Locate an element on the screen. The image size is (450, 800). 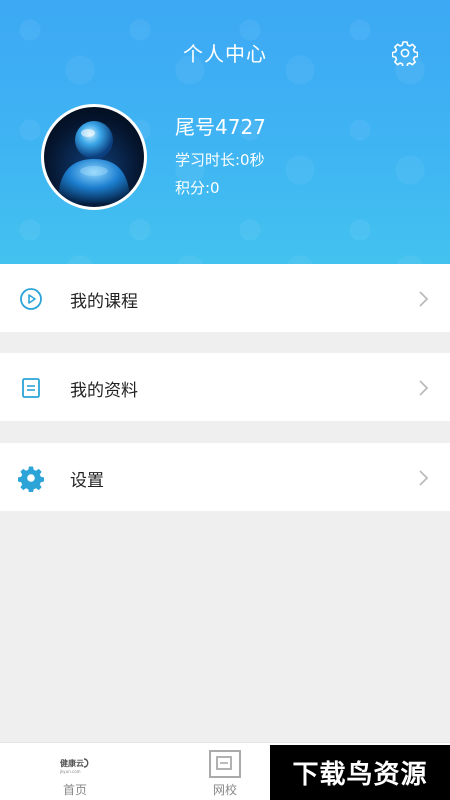
tab-label: 首页 is located at coordinates (74, 790).